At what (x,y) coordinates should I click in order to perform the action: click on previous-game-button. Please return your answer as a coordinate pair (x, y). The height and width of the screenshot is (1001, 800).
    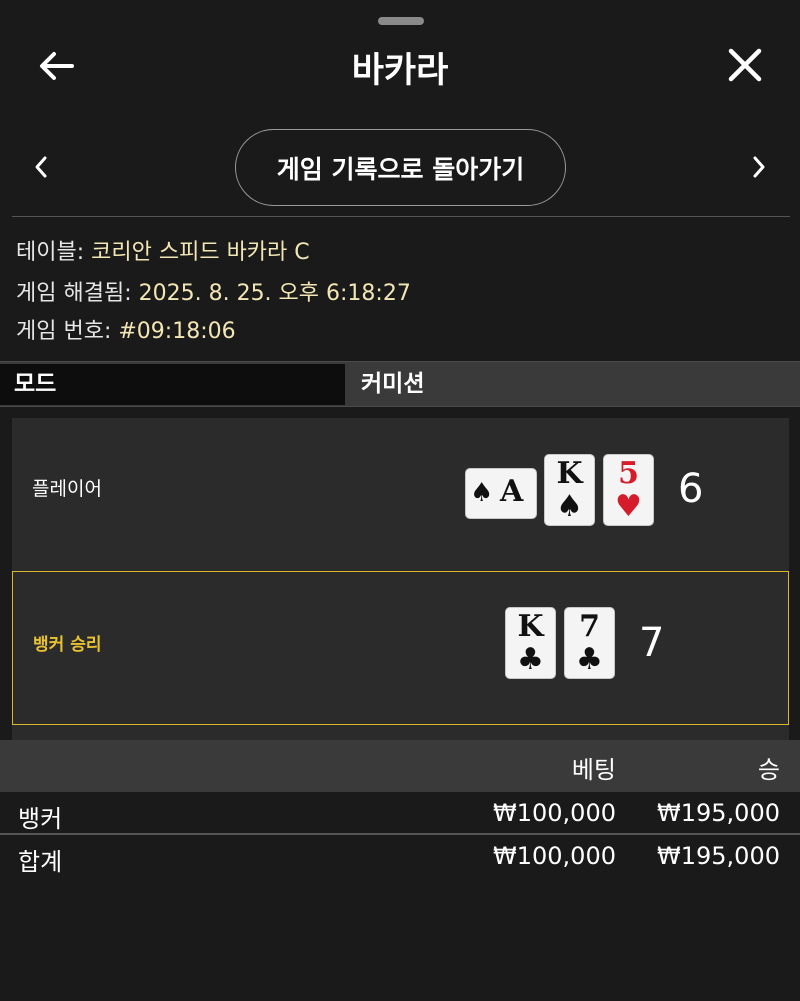
    Looking at the image, I should click on (41, 167).